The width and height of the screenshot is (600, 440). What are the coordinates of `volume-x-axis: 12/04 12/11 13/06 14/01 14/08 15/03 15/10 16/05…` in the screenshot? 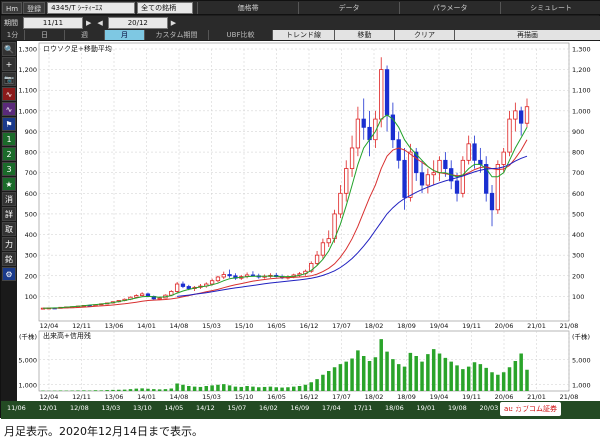 It's located at (309, 397).